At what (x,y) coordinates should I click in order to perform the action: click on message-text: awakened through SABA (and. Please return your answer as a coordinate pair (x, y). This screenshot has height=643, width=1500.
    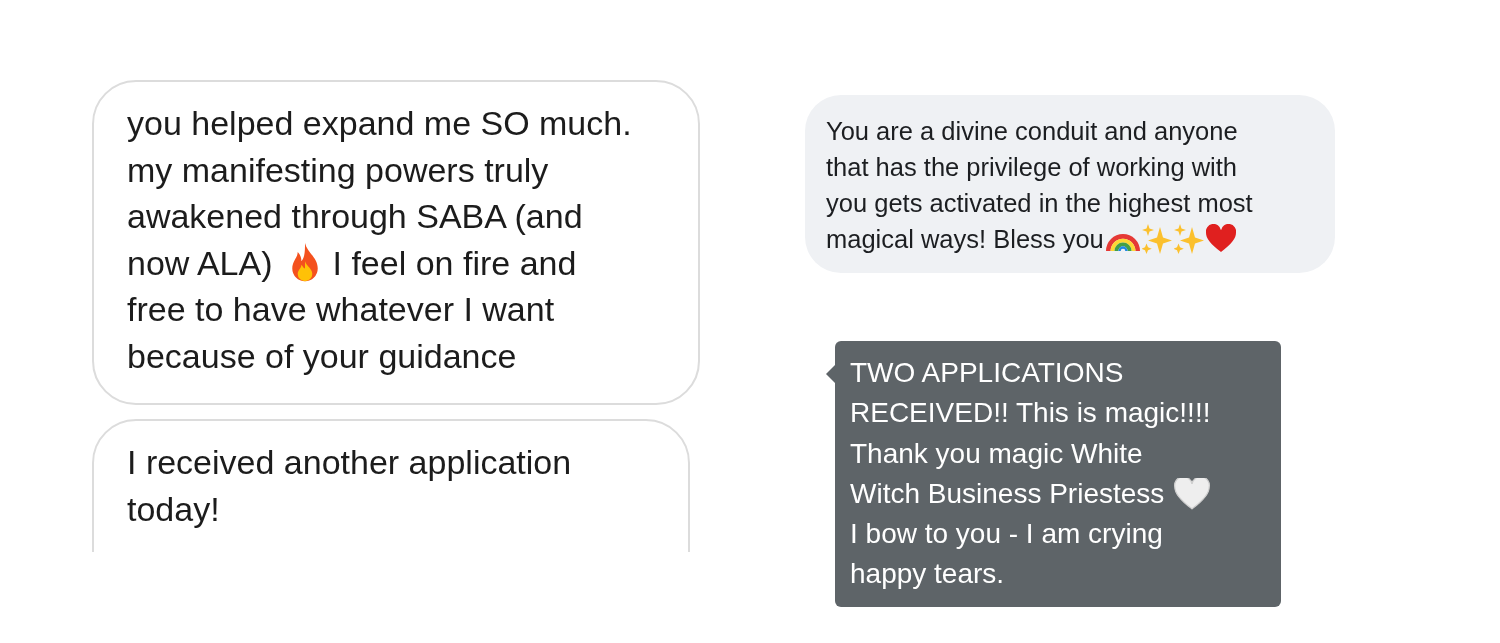
    Looking at the image, I should click on (355, 216).